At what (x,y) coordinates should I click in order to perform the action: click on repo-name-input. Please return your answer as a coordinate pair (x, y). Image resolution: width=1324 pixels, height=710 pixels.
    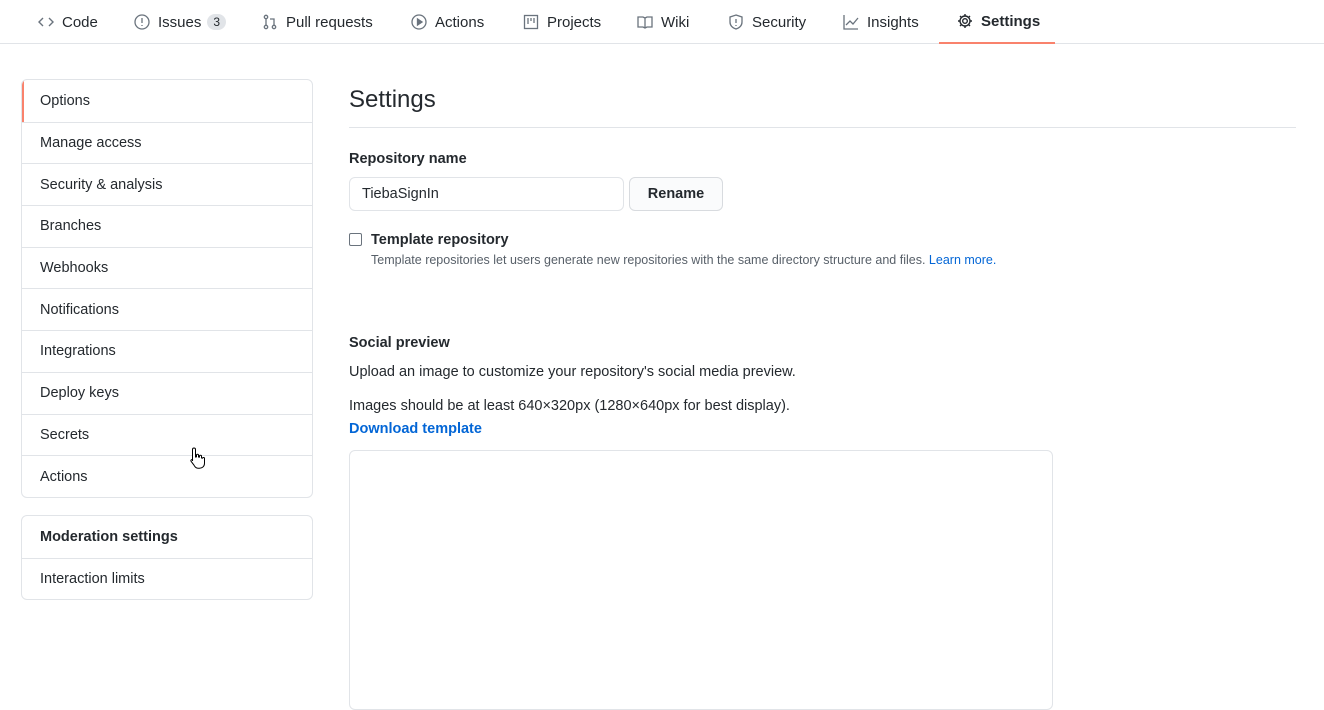
    Looking at the image, I should click on (486, 194).